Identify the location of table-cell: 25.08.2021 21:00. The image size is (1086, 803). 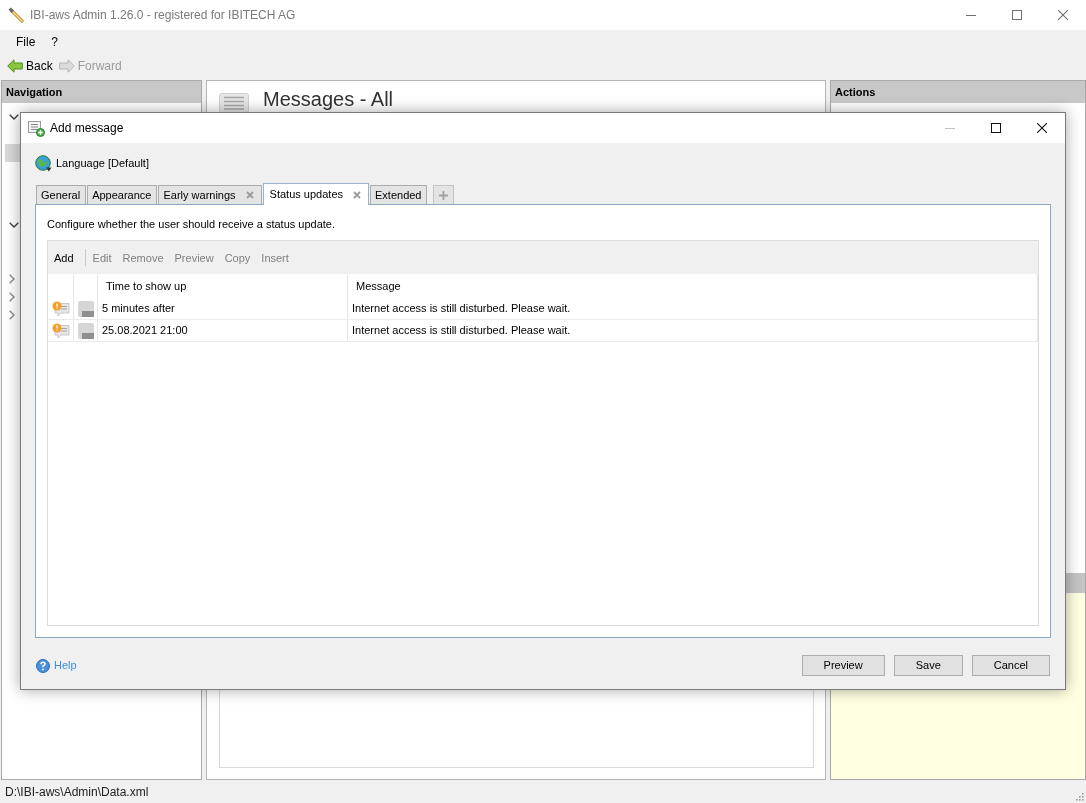
(223, 330).